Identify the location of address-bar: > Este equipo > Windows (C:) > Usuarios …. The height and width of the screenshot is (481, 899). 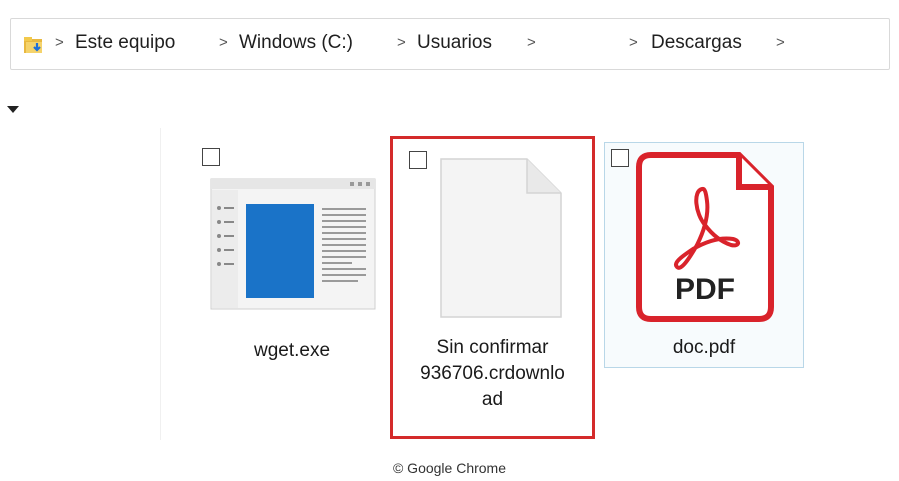
(450, 44).